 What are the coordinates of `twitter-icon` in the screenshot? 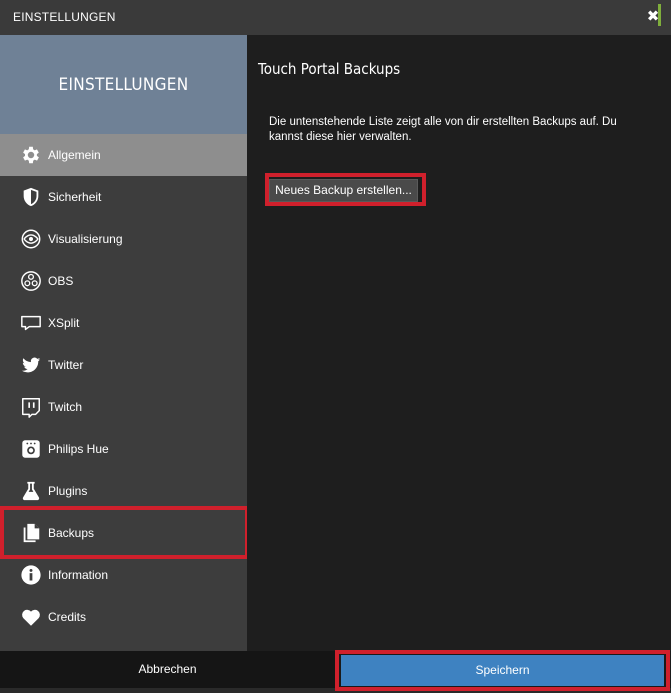 It's located at (31, 365).